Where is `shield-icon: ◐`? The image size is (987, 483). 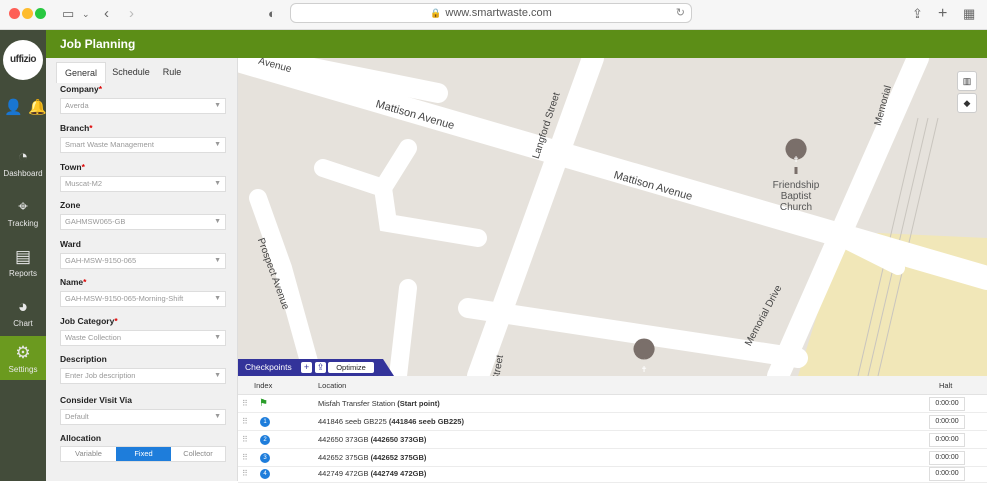
shield-icon: ◐ is located at coordinates (272, 14).